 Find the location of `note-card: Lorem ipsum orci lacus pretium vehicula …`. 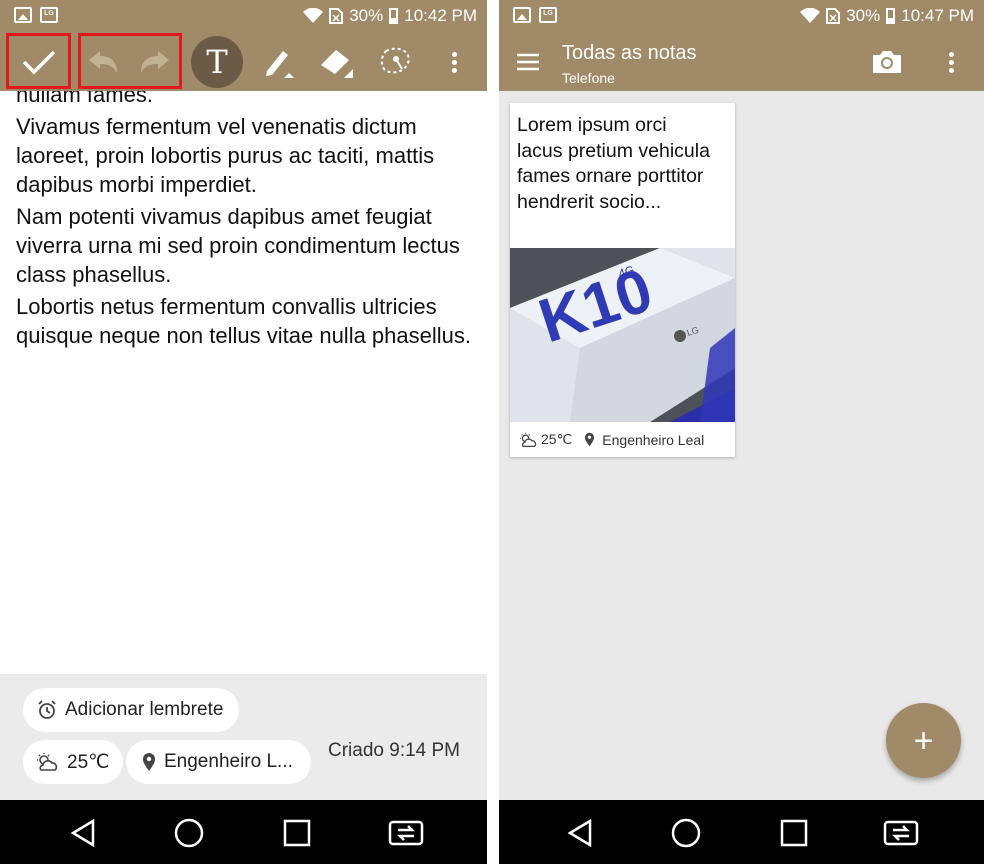

note-card: Lorem ipsum orci lacus pretium vehicula … is located at coordinates (622, 280).